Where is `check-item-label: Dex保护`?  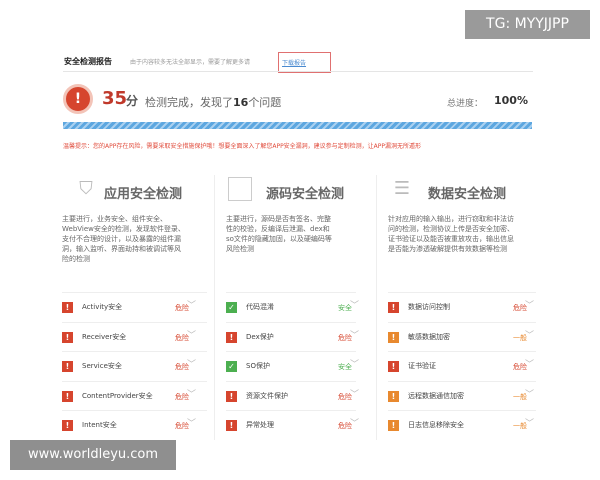 check-item-label: Dex保护 is located at coordinates (260, 336).